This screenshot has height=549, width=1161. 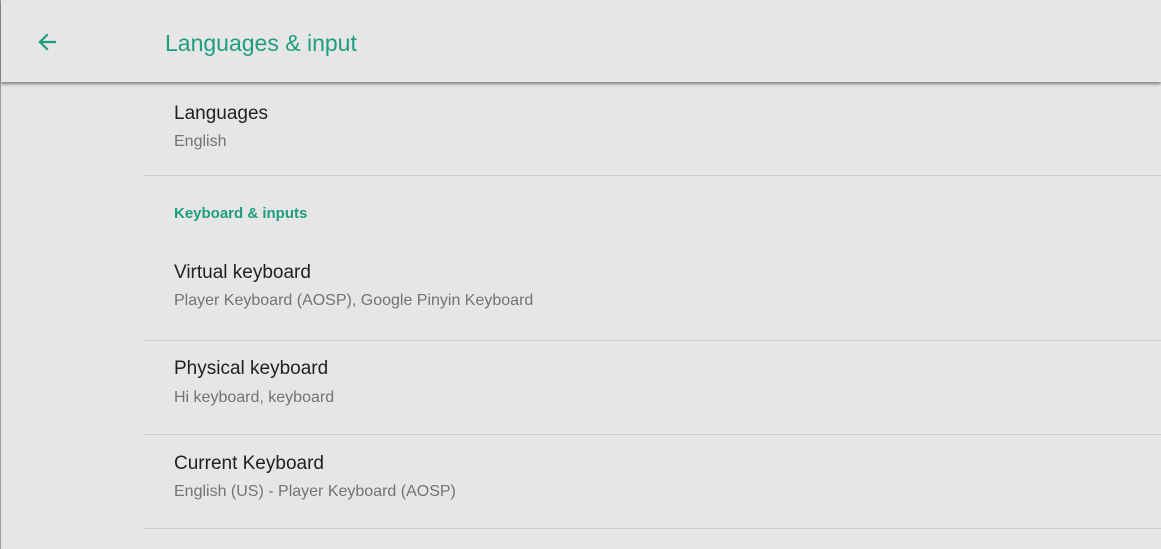 I want to click on page-title: Languages & input, so click(x=261, y=43).